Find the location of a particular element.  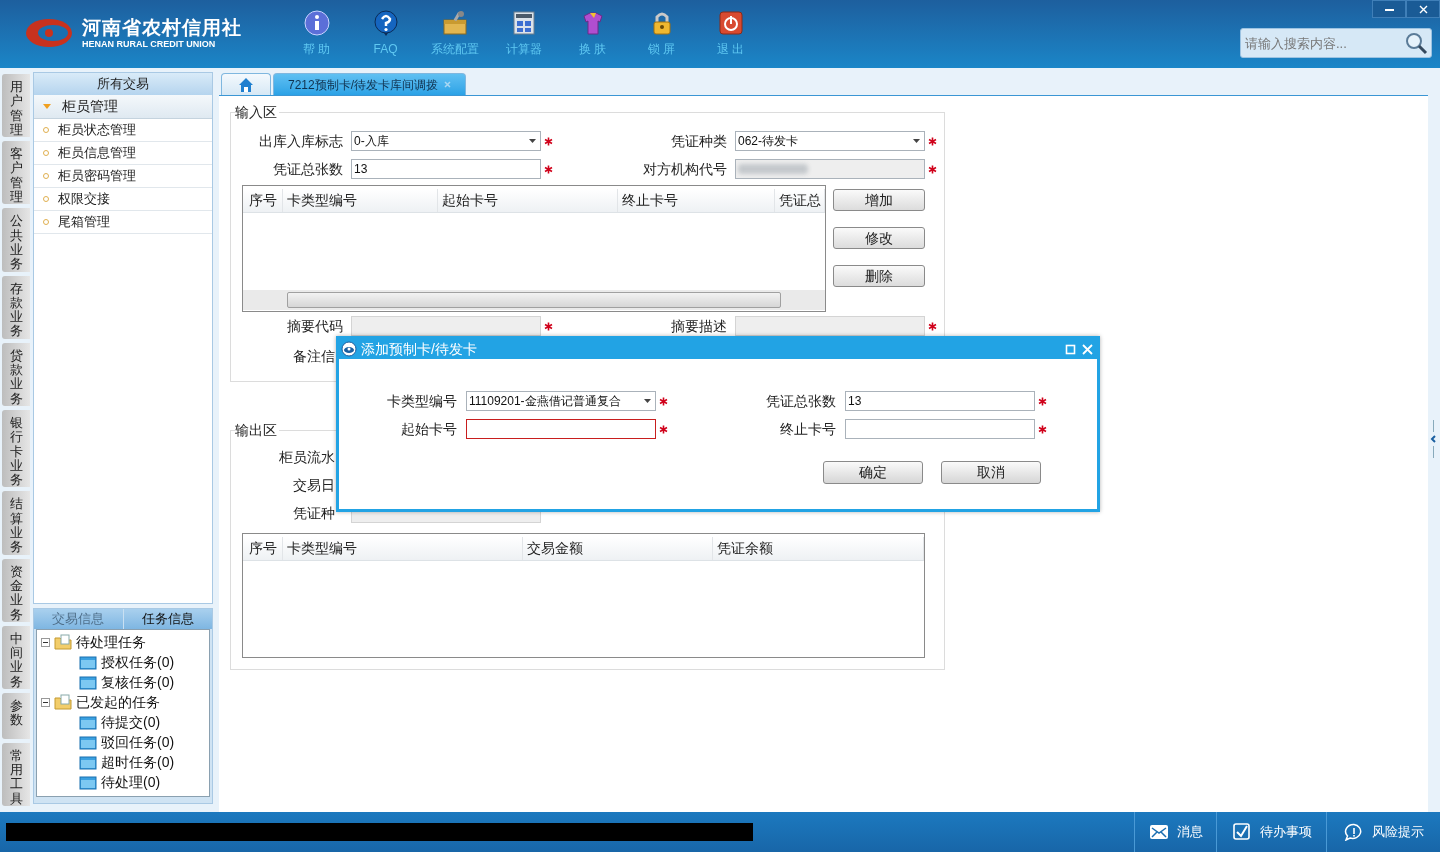

logo-subtitle: HENAN RURAL CREDIT UNION is located at coordinates (149, 44).